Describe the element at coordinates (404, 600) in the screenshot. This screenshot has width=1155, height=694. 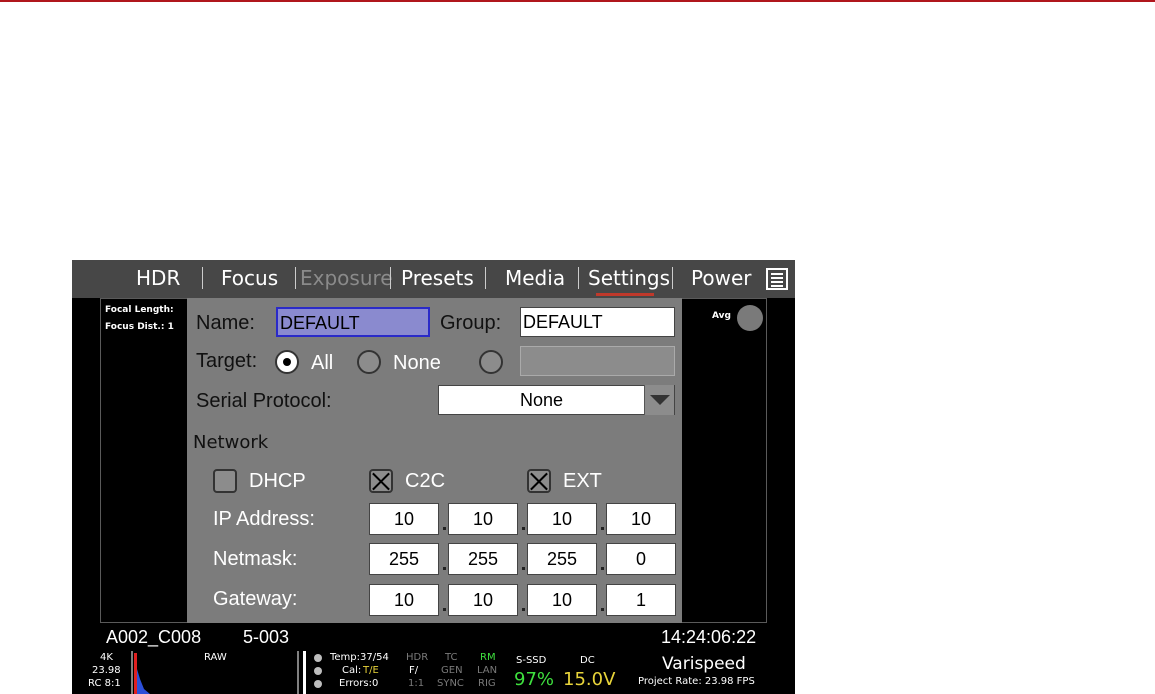
I see `gateway-octet-1: 10` at that location.